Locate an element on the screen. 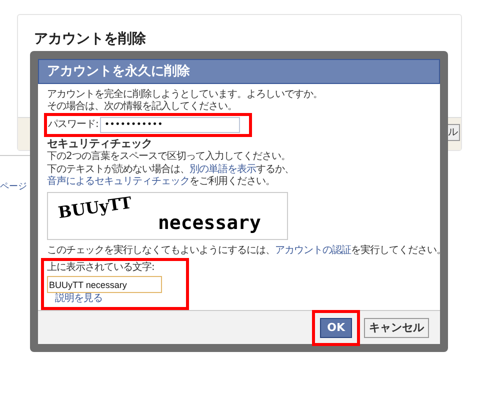 The height and width of the screenshot is (404, 500). page-title: アカウントを削除 is located at coordinates (90, 39).